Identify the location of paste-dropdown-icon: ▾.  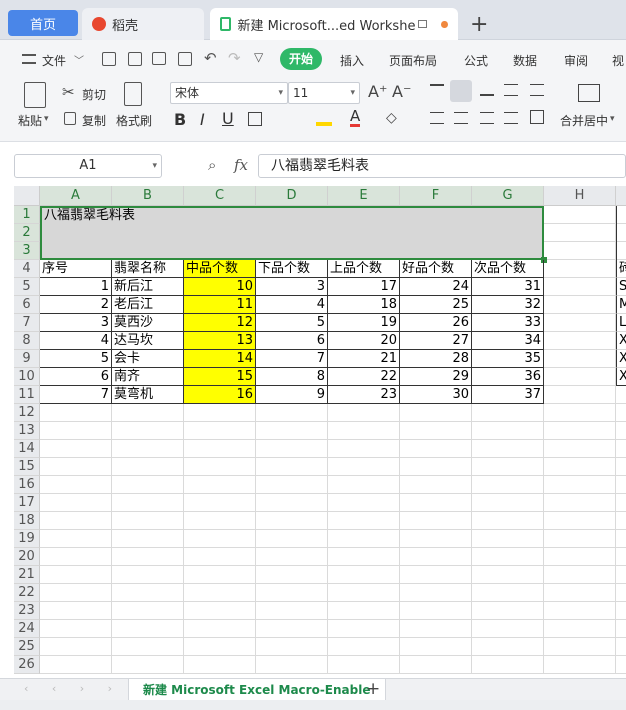
(46, 119).